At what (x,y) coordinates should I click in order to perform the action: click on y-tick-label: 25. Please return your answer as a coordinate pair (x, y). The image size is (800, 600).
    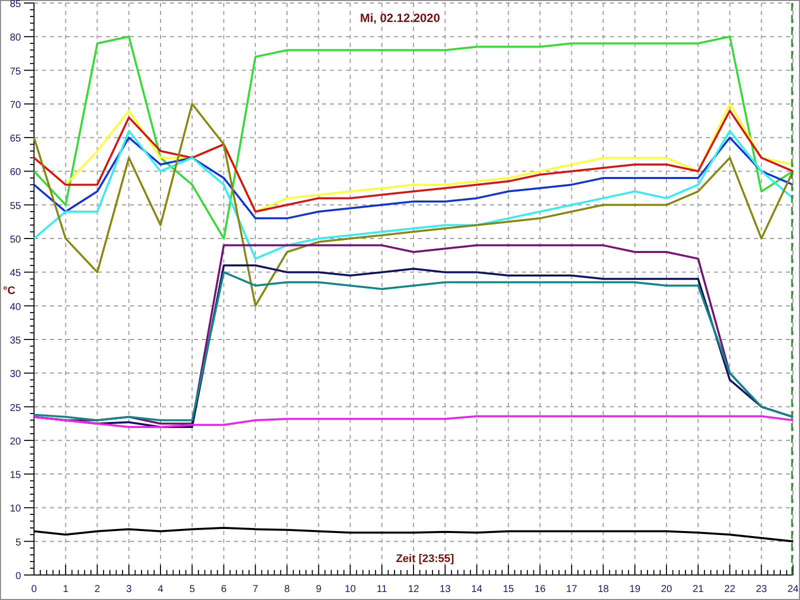
    Looking at the image, I should click on (15, 408).